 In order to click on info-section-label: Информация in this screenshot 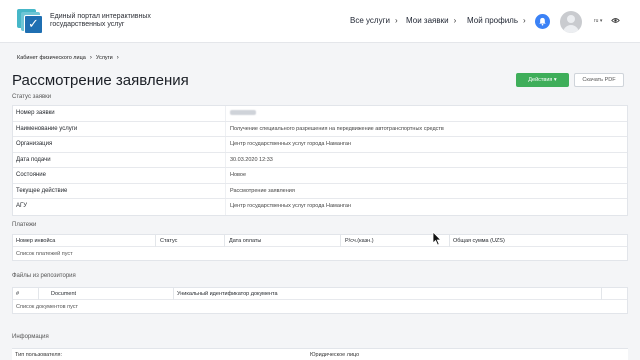, I will do `click(30, 337)`.